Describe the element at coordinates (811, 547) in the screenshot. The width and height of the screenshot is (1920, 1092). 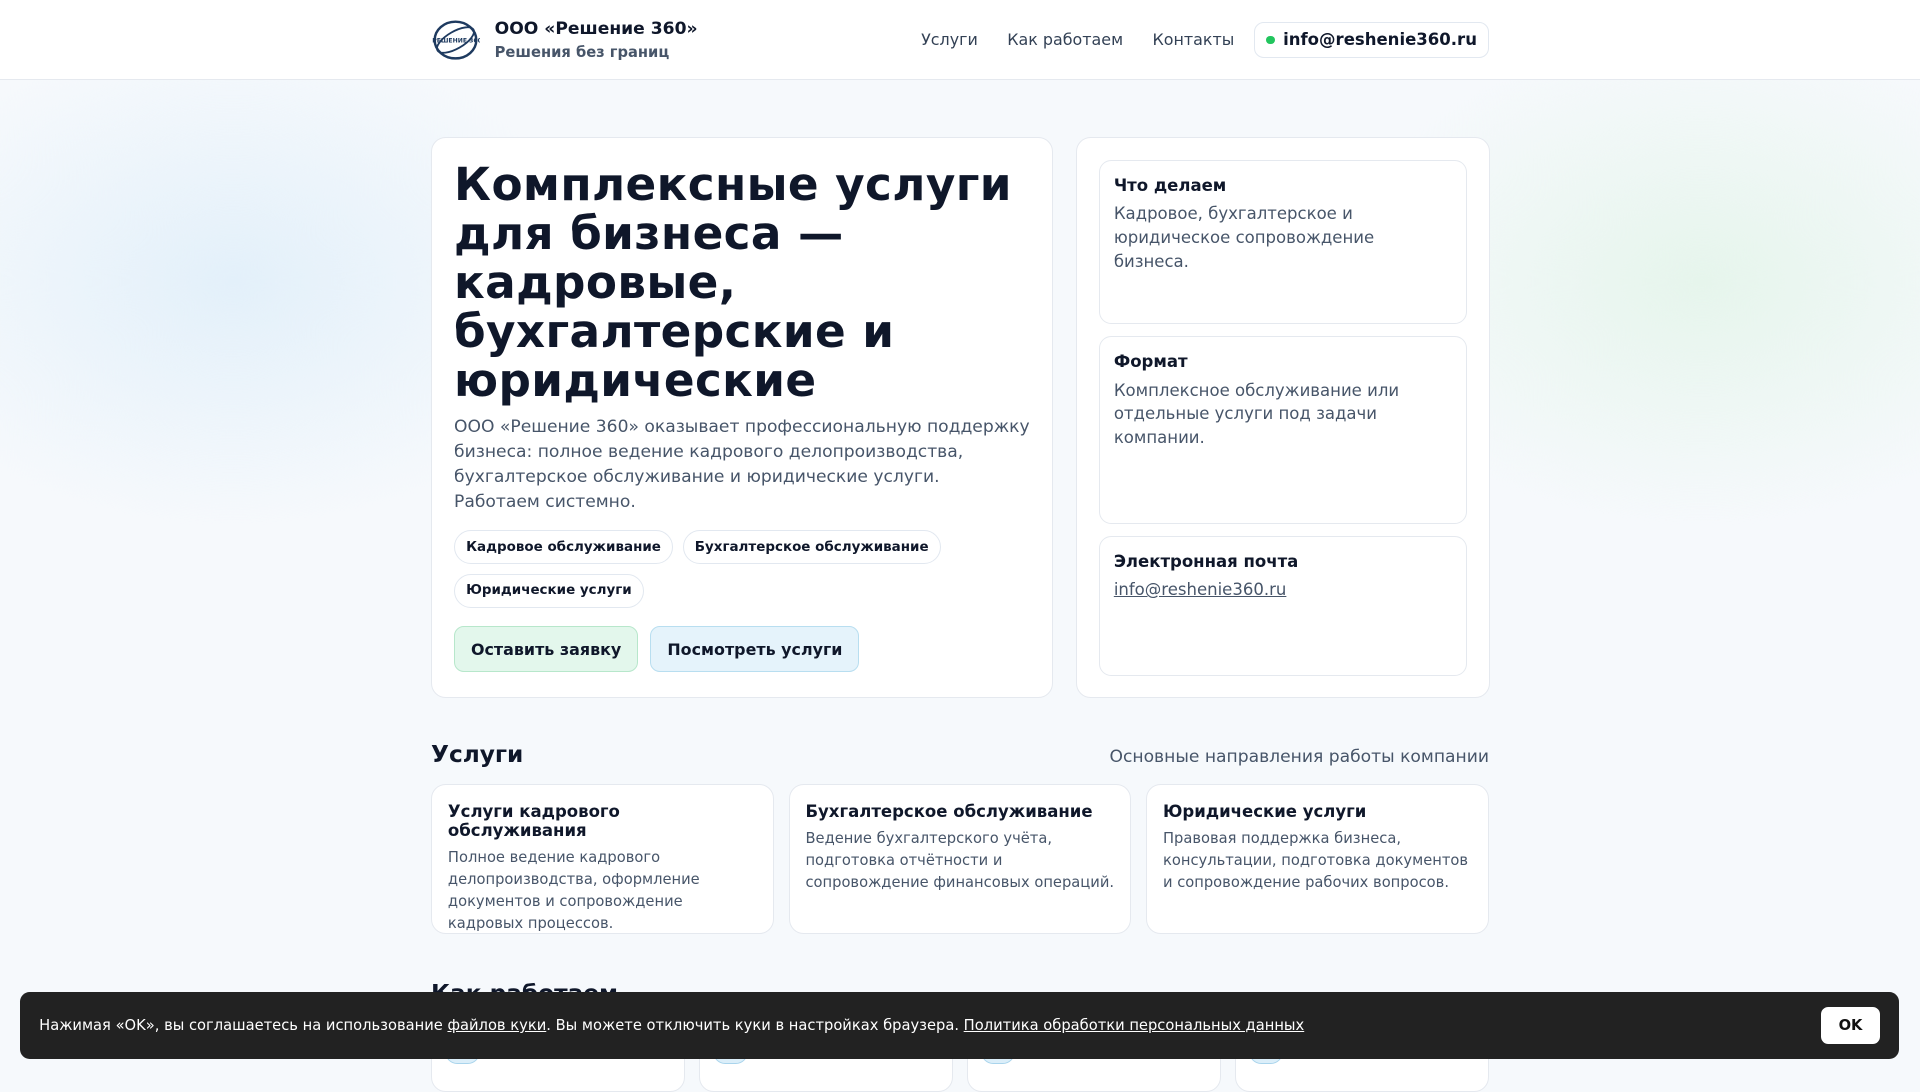
I see `chip-accounting: Бухгалтерское обслуживание` at that location.